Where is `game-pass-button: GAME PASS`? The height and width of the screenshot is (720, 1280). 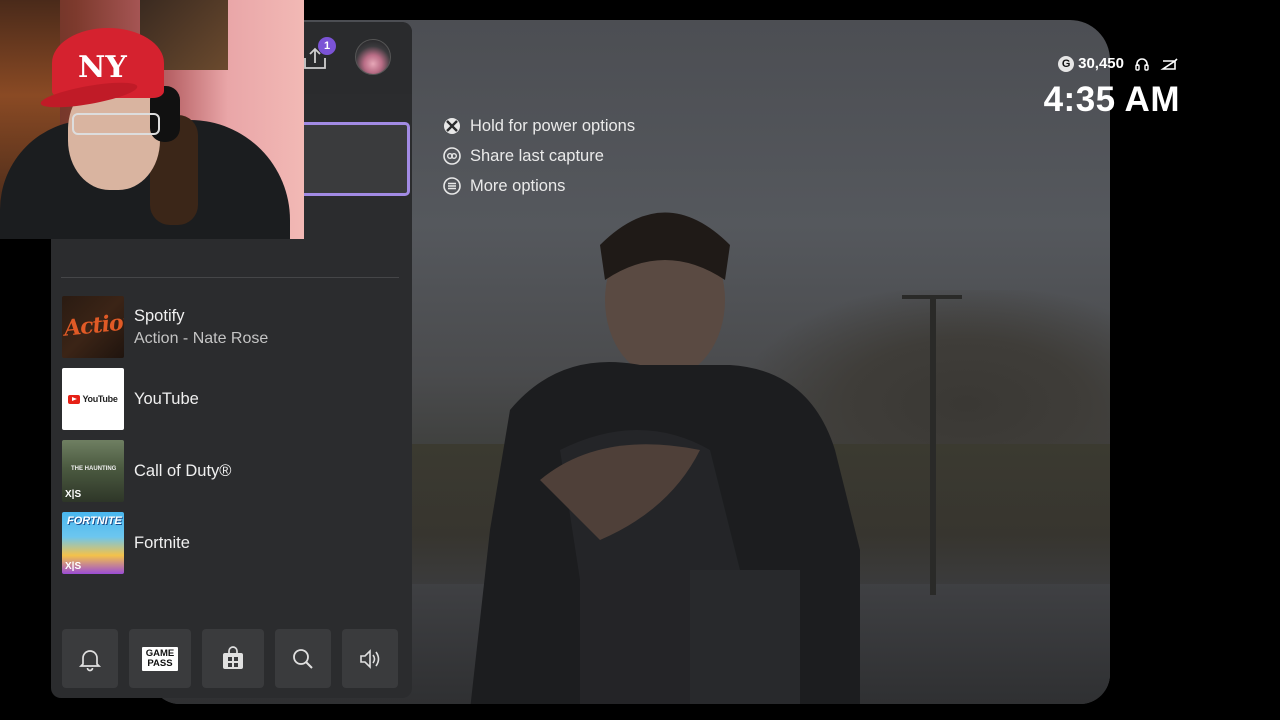
game-pass-button: GAME PASS is located at coordinates (160, 658).